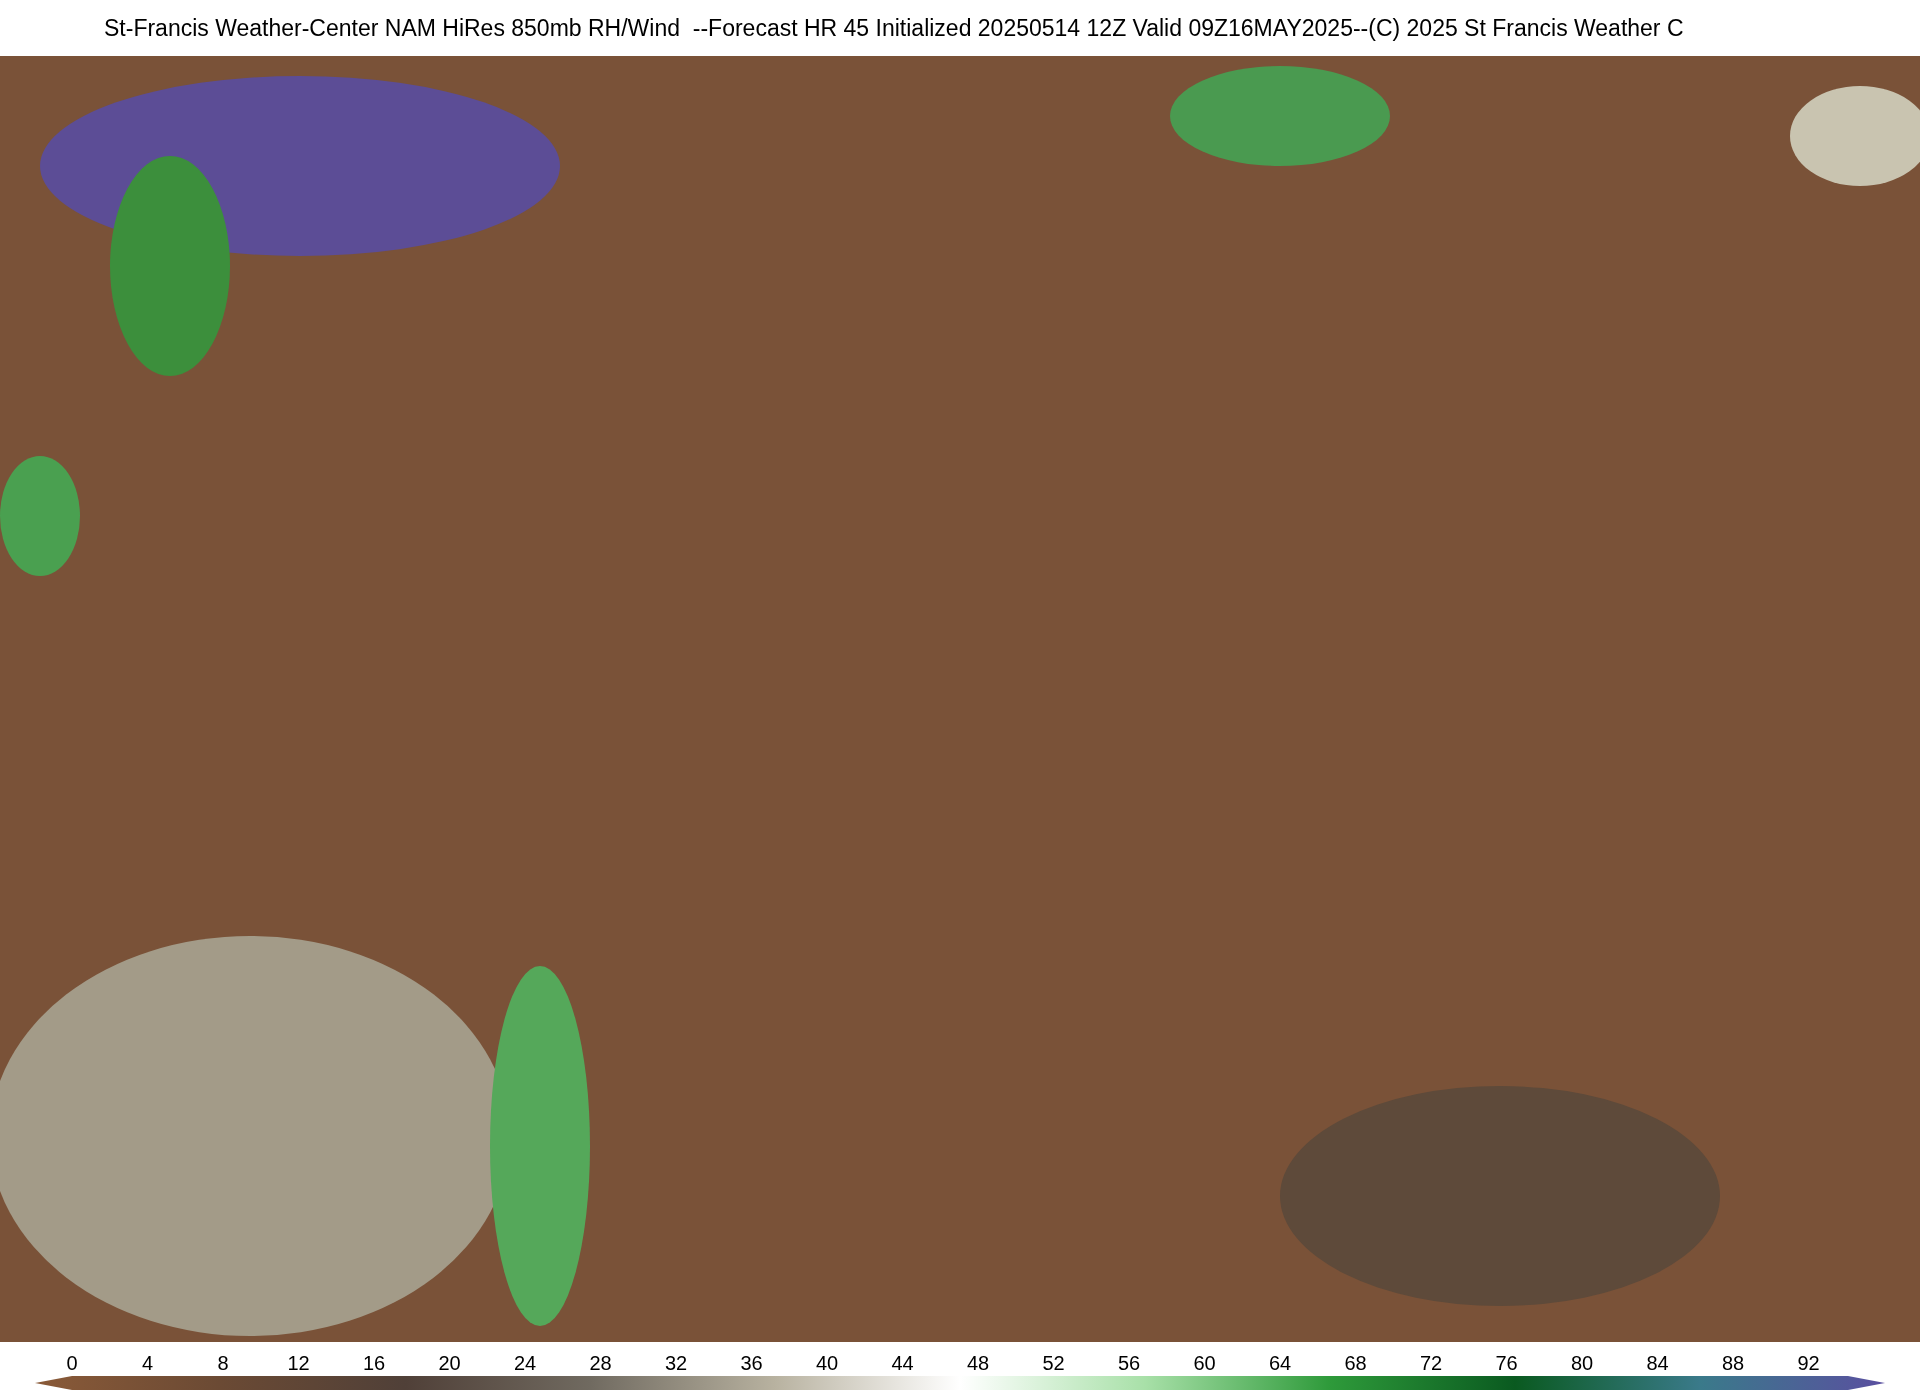 The image size is (1920, 1400). What do you see at coordinates (676, 1363) in the screenshot?
I see `colorbar-tick-label: 32` at bounding box center [676, 1363].